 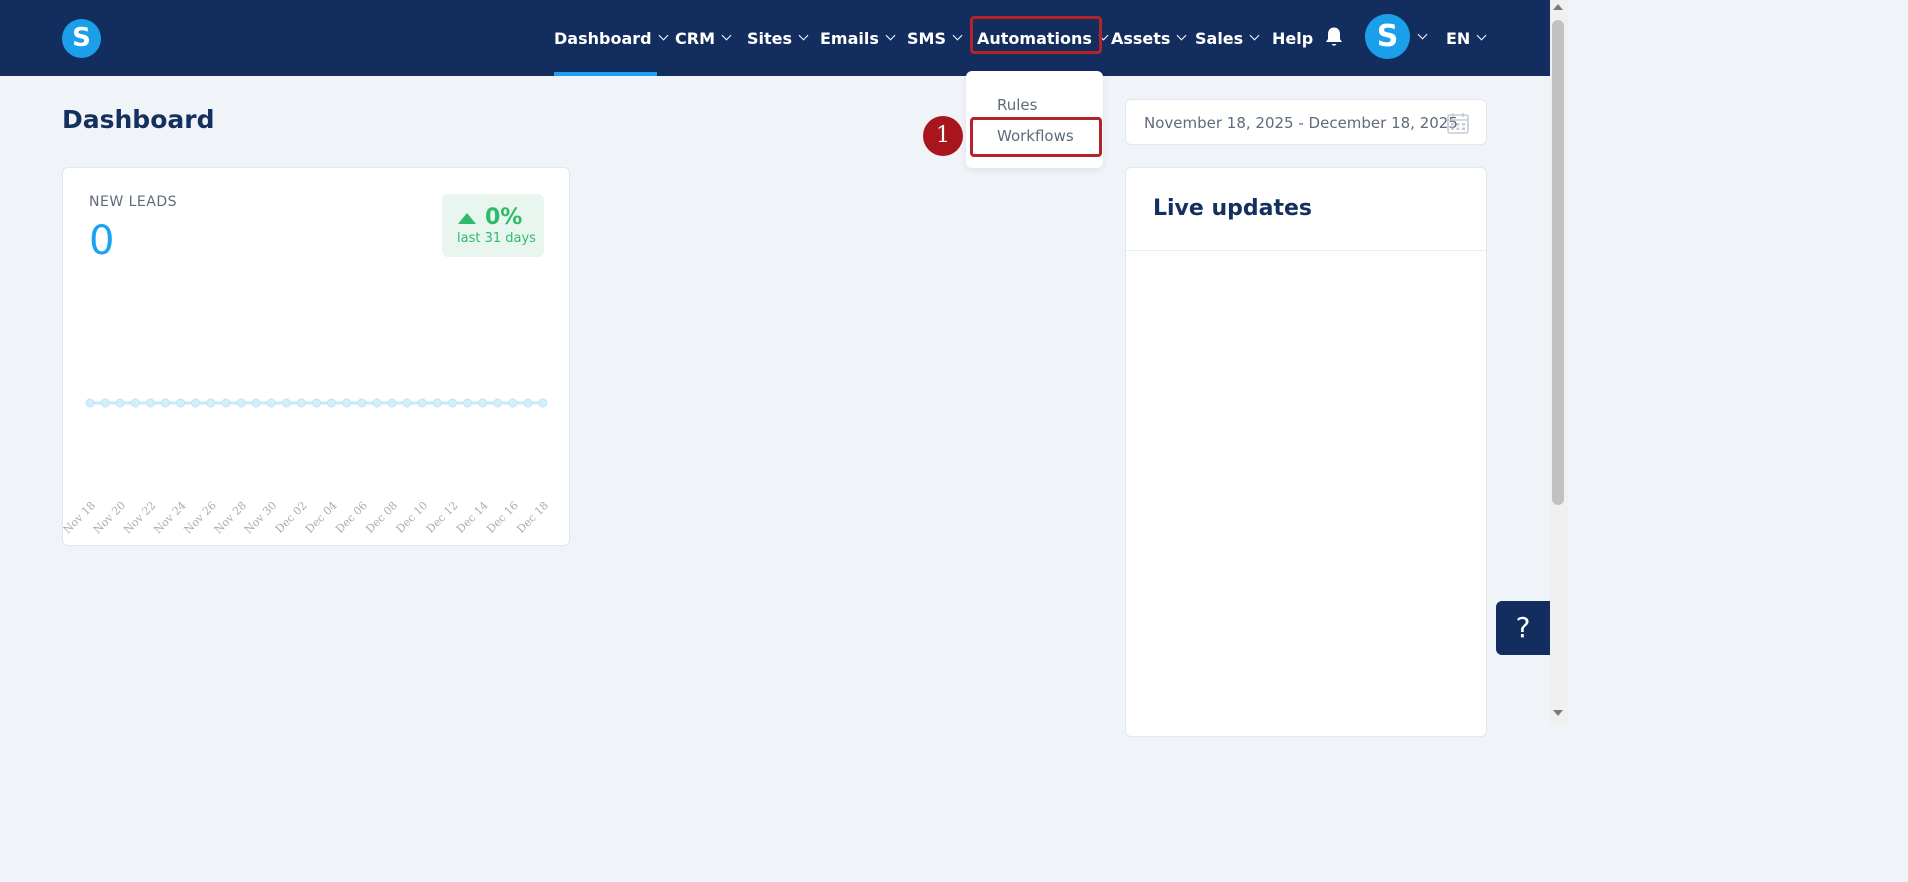 What do you see at coordinates (1558, 7) in the screenshot?
I see `scroll-up-arrow-icon` at bounding box center [1558, 7].